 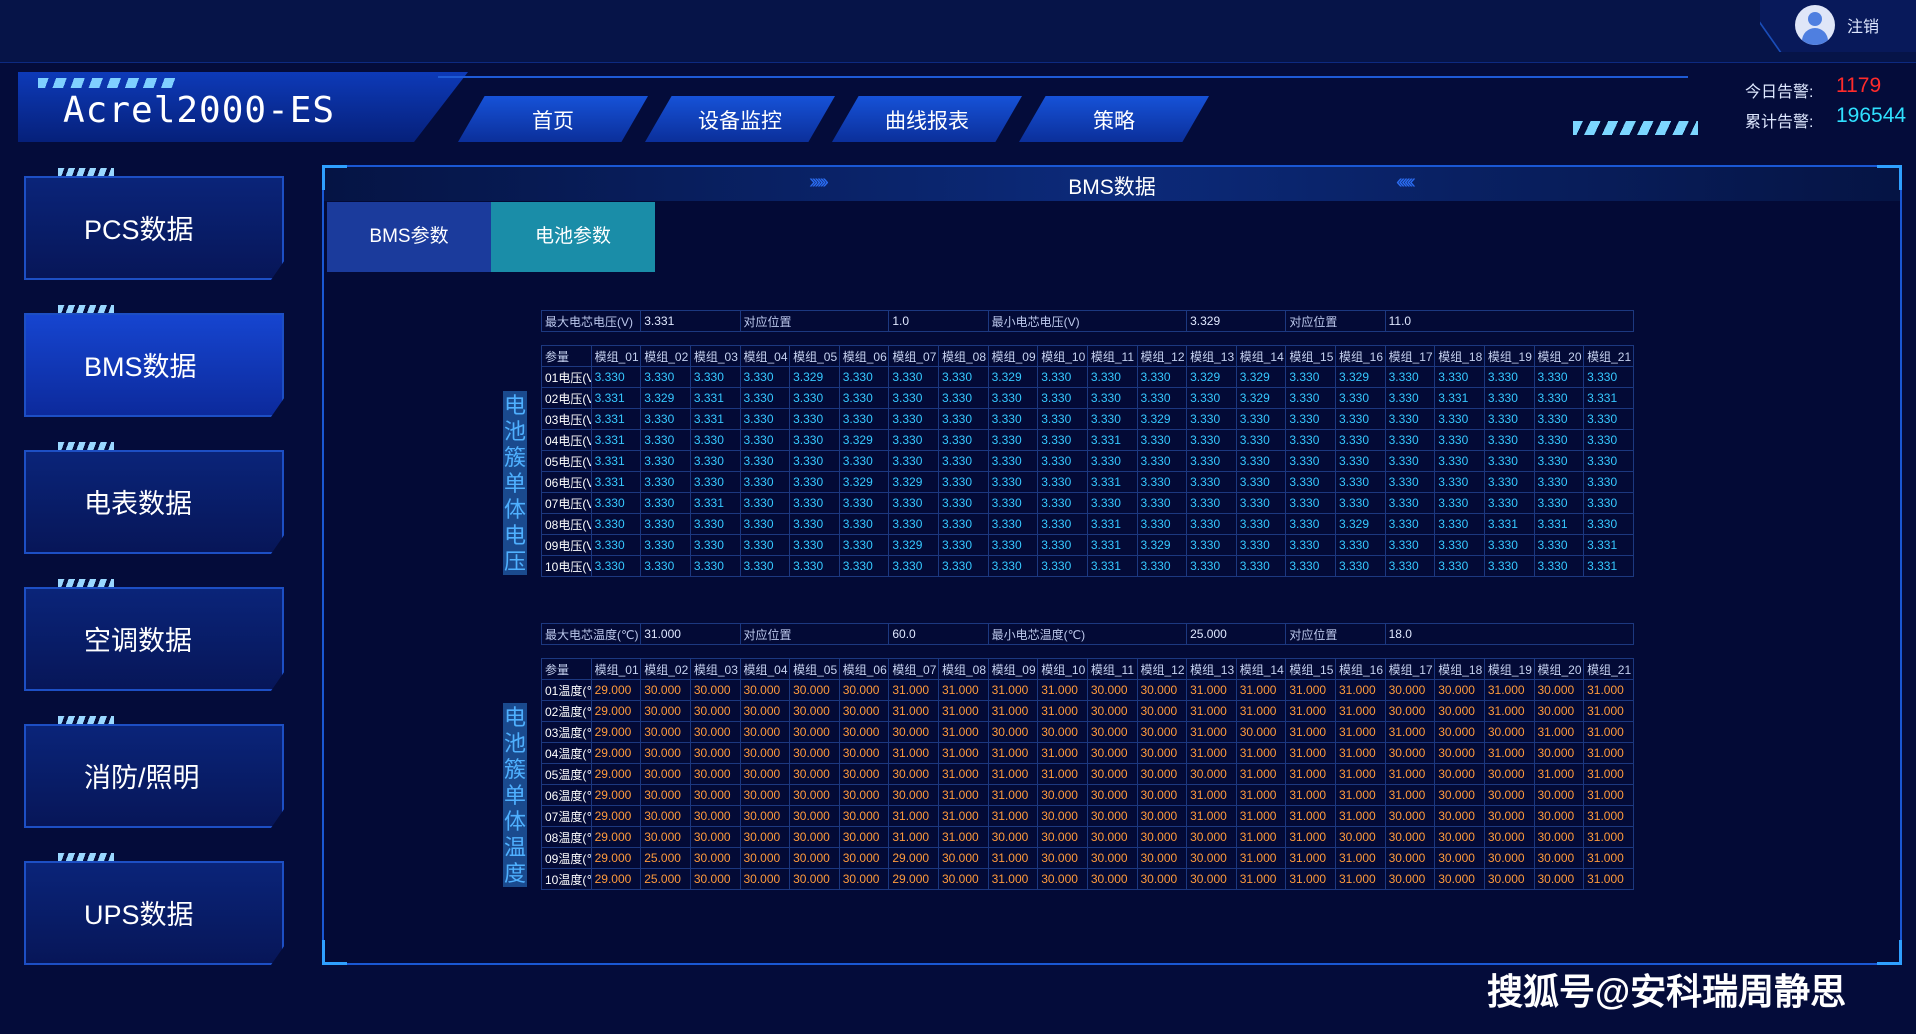 I want to click on table-cell: 25.000, so click(x=665, y=879).